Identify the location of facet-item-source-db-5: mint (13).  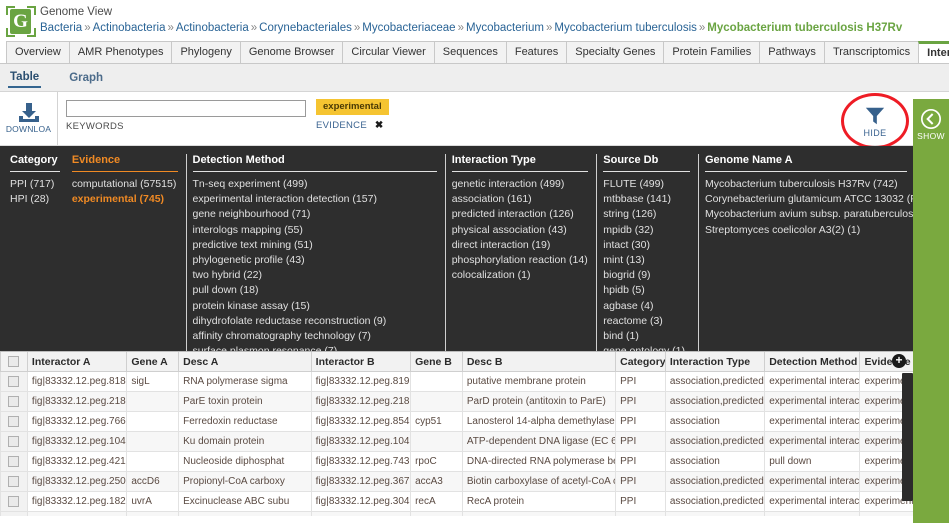
(646, 260).